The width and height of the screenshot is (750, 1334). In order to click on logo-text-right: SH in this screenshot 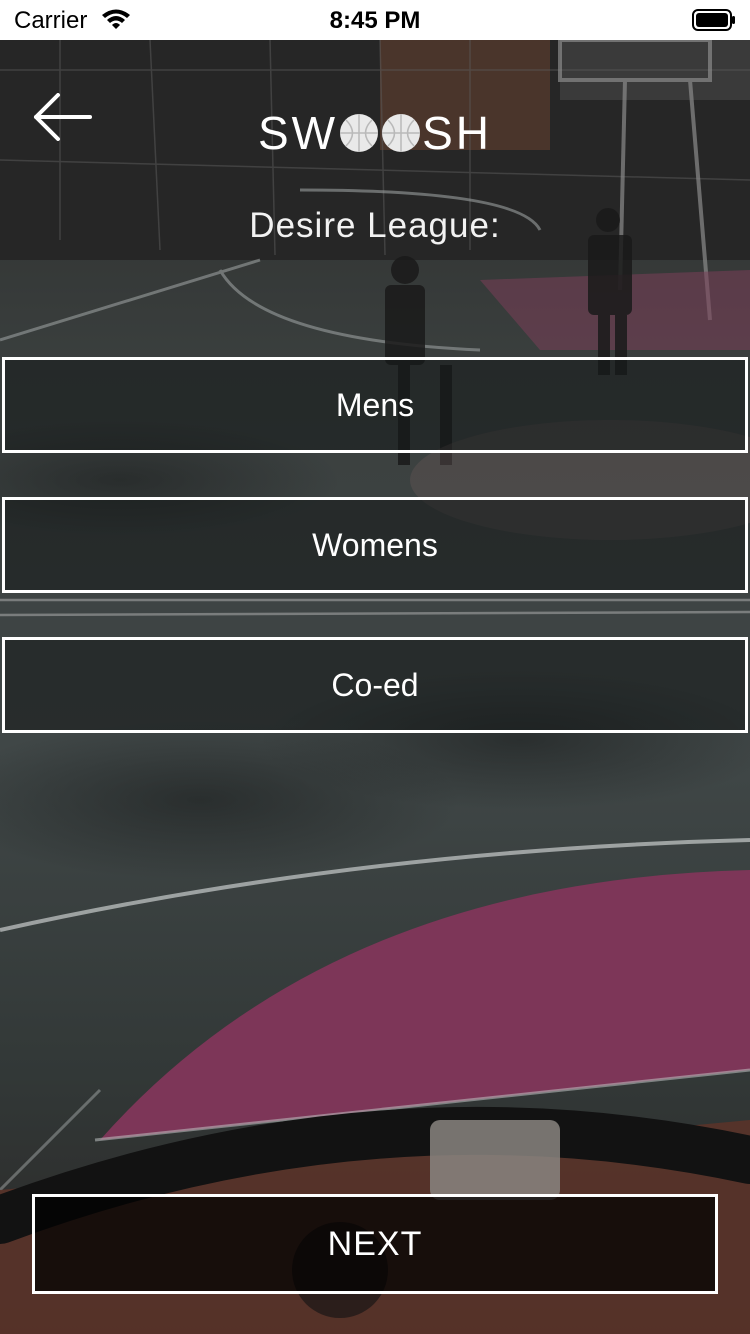, I will do `click(457, 133)`.